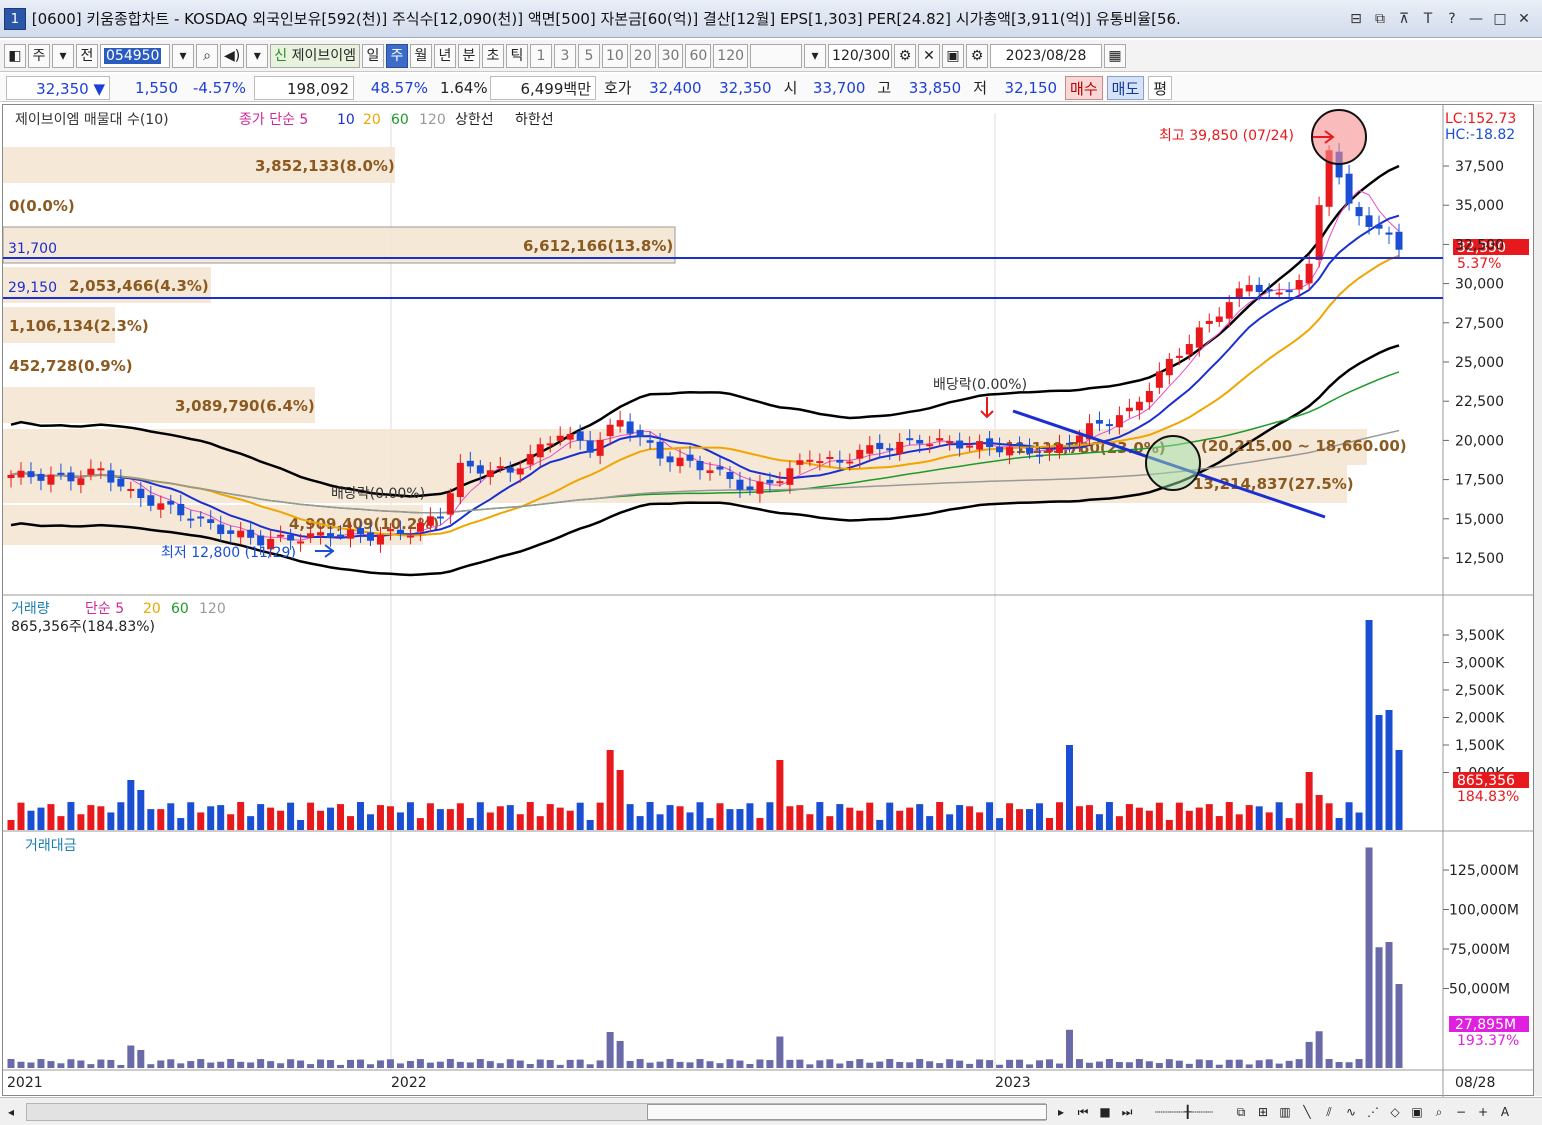 The height and width of the screenshot is (1125, 1542). I want to click on ma-legend-60: 60, so click(400, 120).